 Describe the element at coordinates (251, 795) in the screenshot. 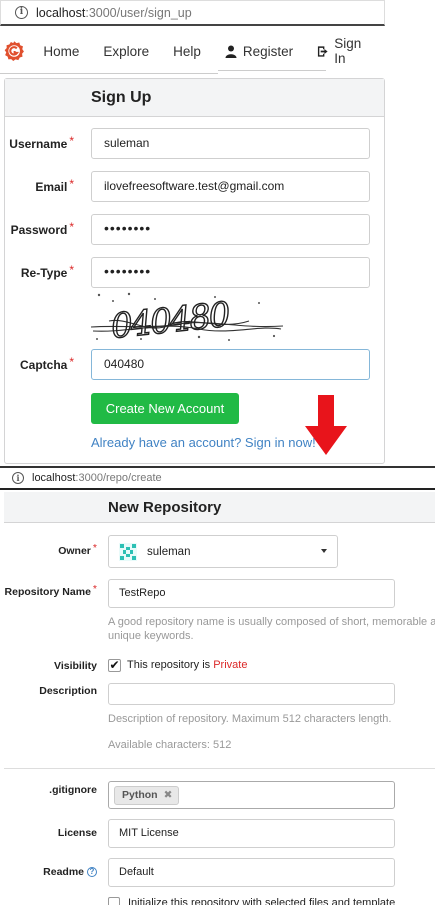

I see `gitignore-select: Python ✖` at that location.